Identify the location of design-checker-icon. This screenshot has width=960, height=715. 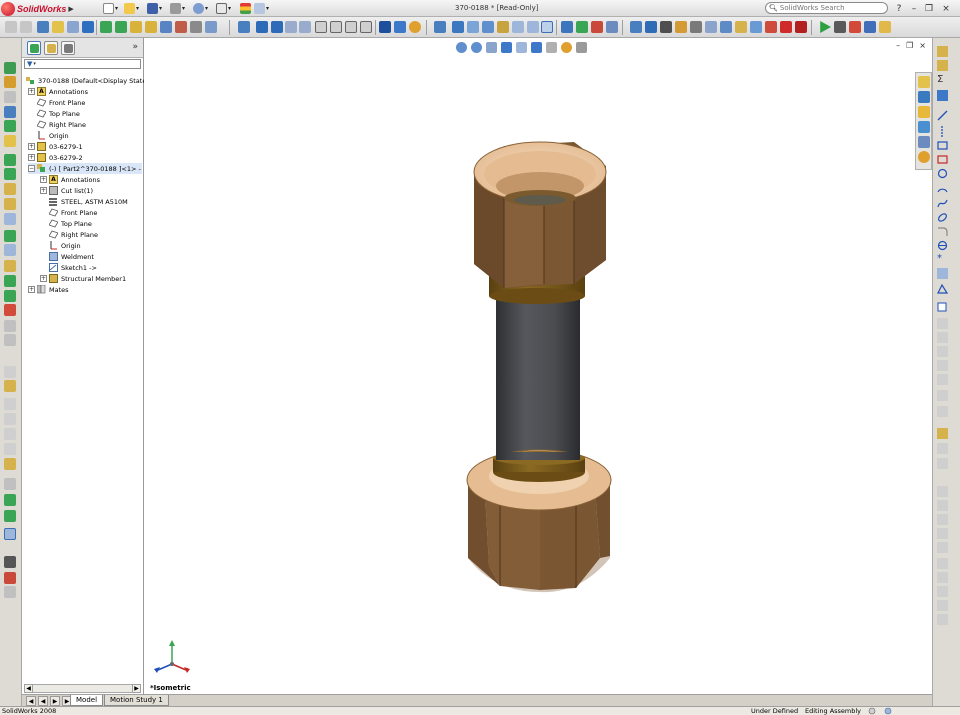
(756, 27).